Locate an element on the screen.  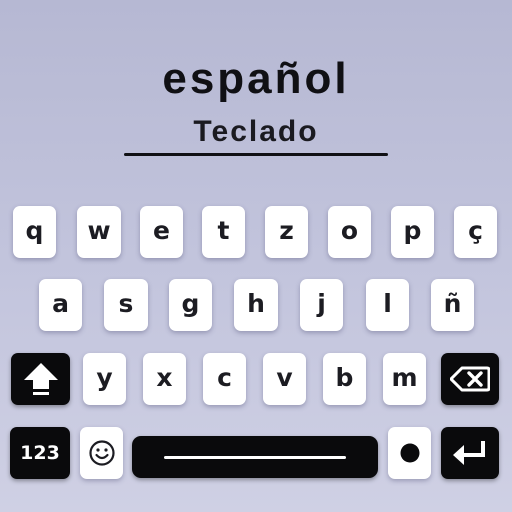
key-p: p is located at coordinates (412, 232).